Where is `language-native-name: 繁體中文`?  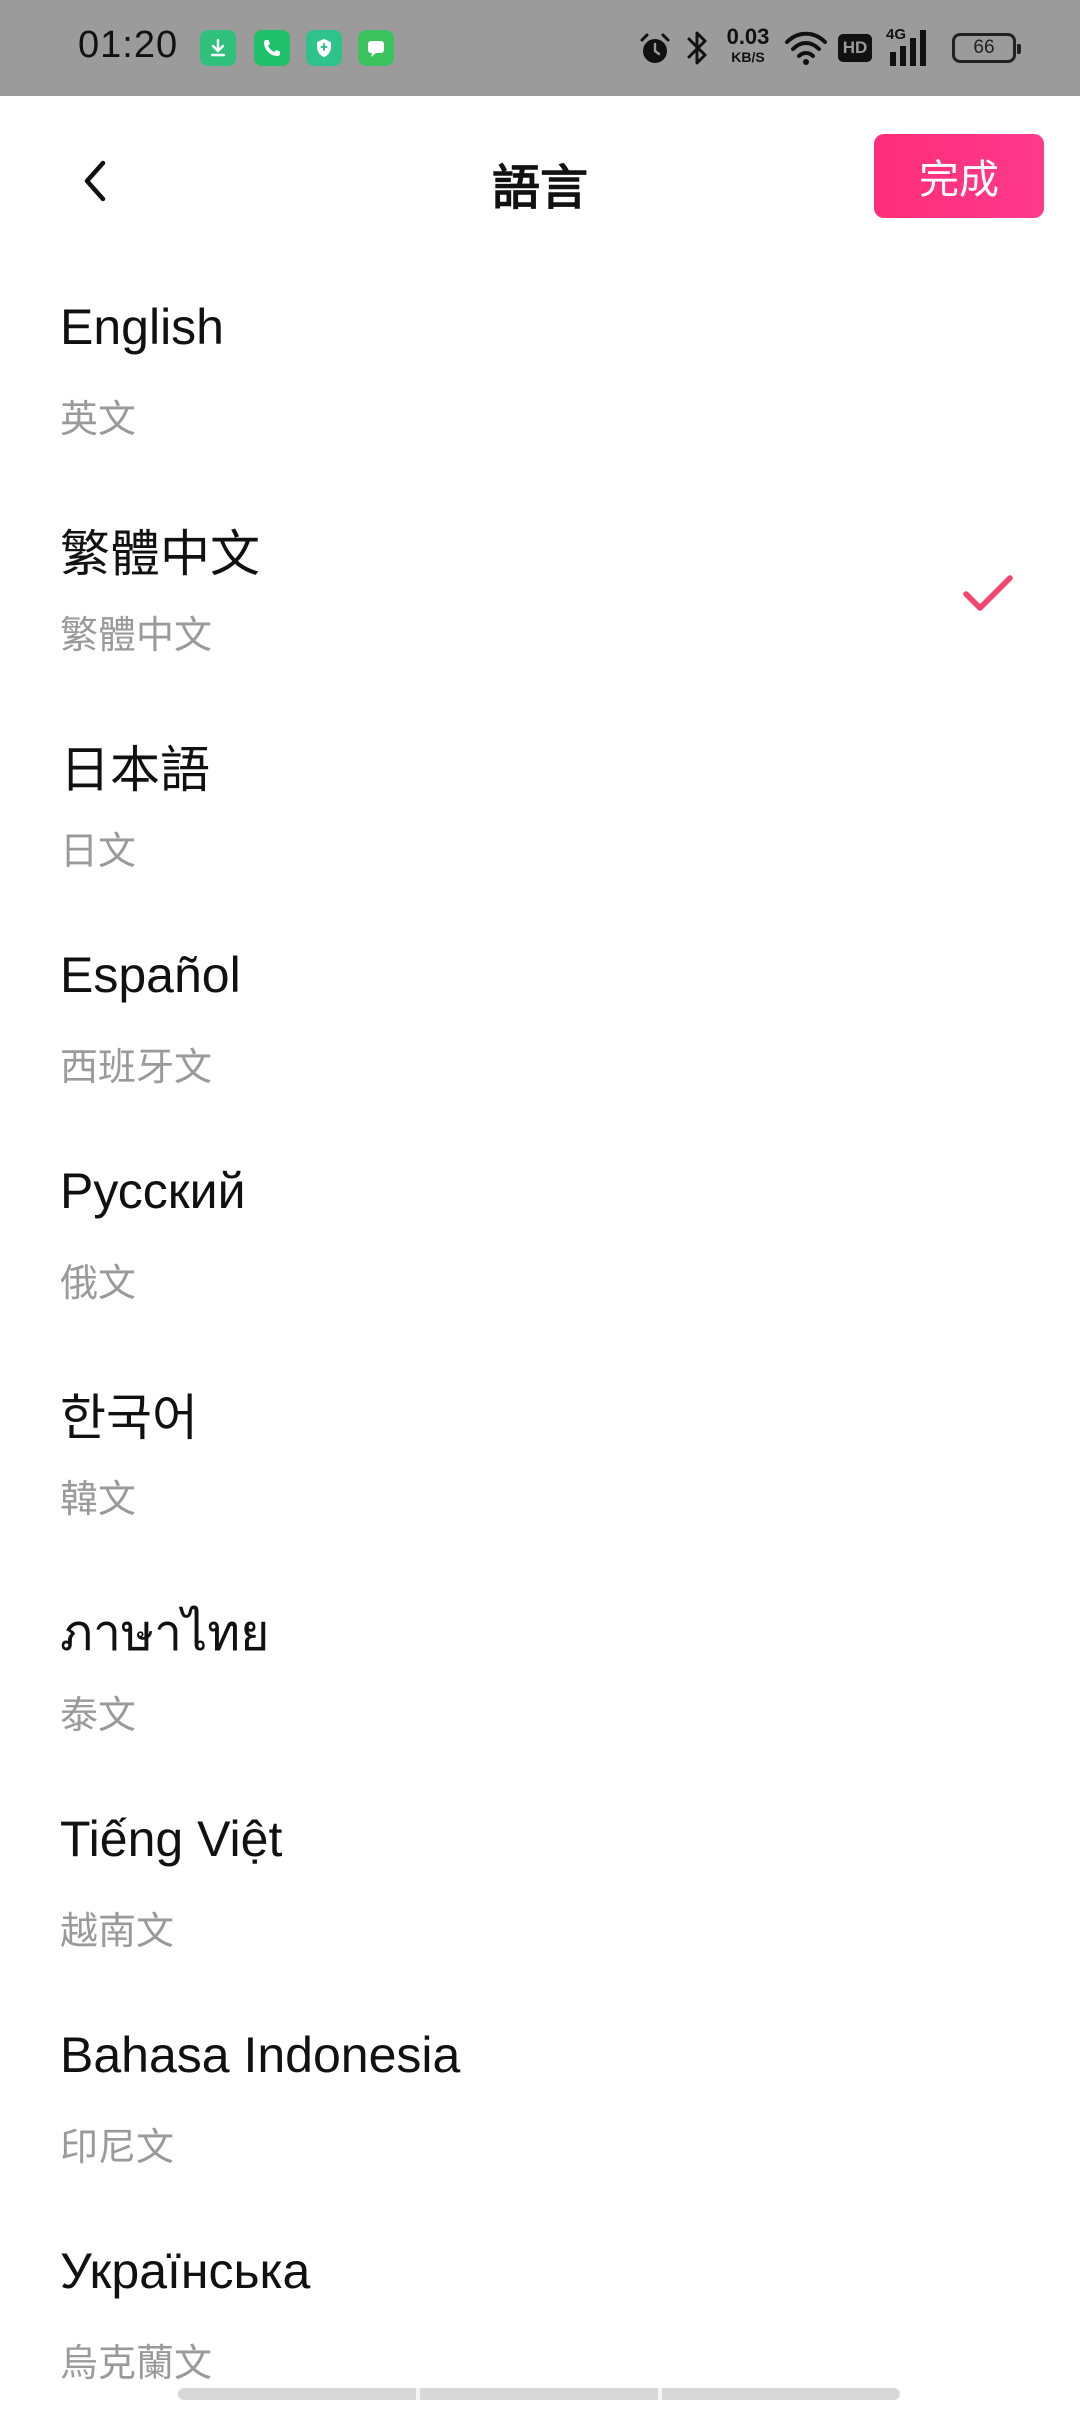 language-native-name: 繁體中文 is located at coordinates (160, 554).